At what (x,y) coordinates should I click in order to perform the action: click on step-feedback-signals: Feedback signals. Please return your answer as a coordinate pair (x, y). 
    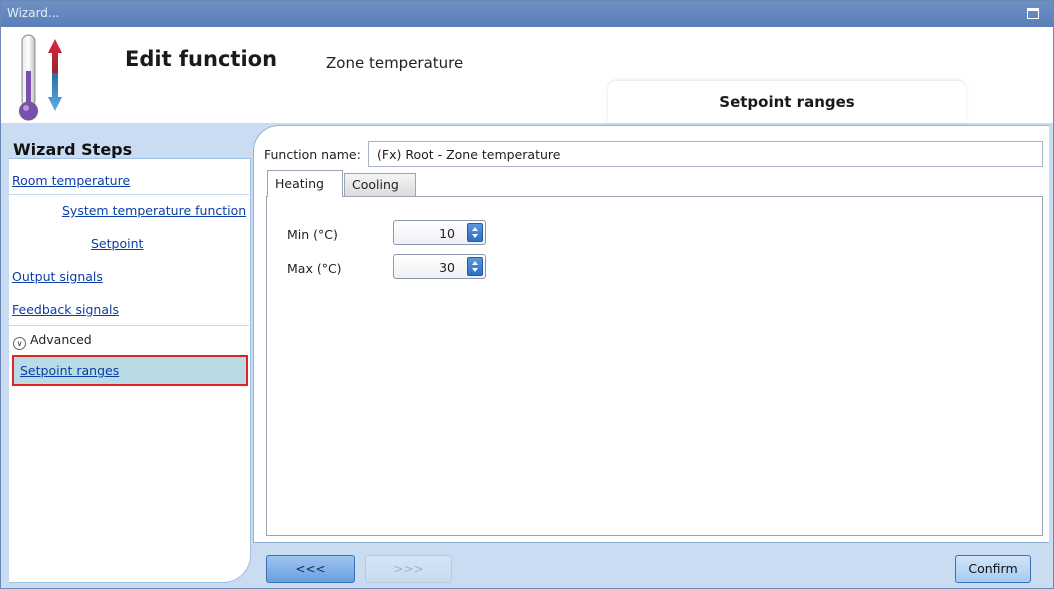
    Looking at the image, I should click on (65, 309).